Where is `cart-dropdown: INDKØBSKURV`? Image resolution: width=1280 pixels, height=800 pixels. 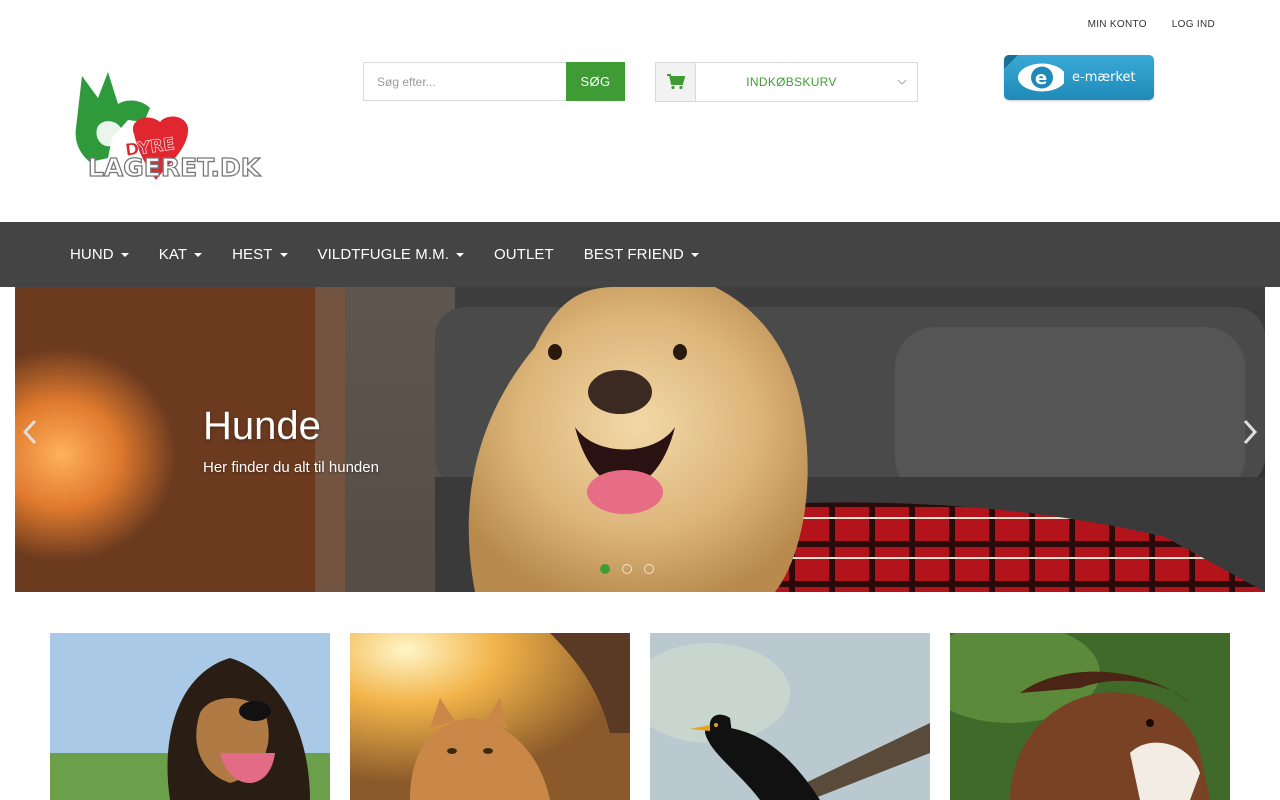
cart-dropdown: INDKØBSKURV is located at coordinates (786, 82).